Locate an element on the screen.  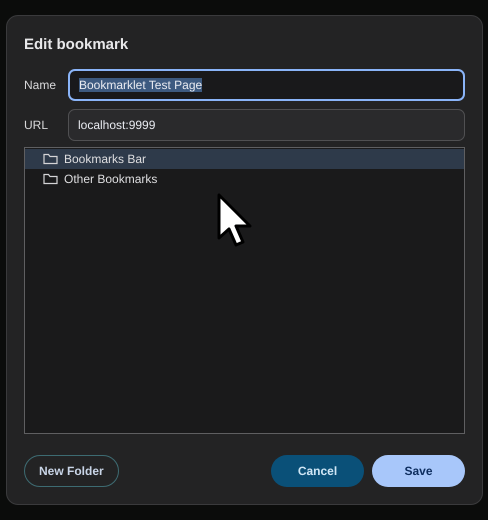
field-label: Name is located at coordinates (41, 85).